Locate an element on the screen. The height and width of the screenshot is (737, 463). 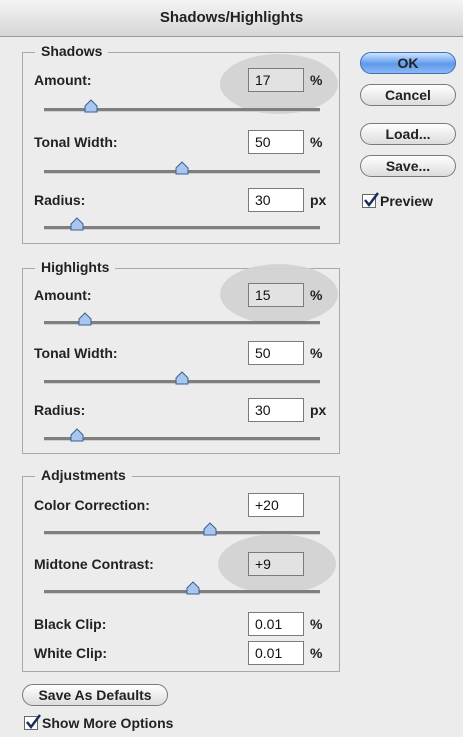
white-clip-unit: % is located at coordinates (316, 653).